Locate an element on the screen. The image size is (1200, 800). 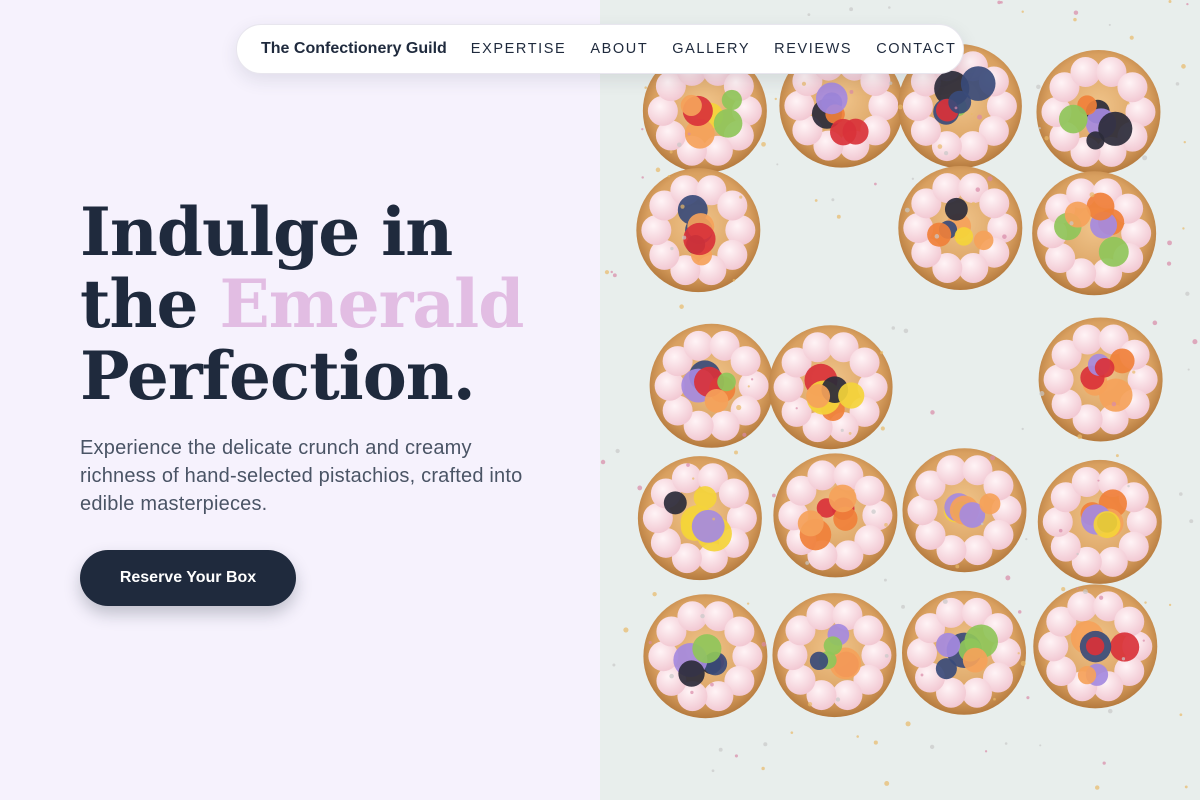
reserve-box-button: Reserve Your Box is located at coordinates (188, 578).